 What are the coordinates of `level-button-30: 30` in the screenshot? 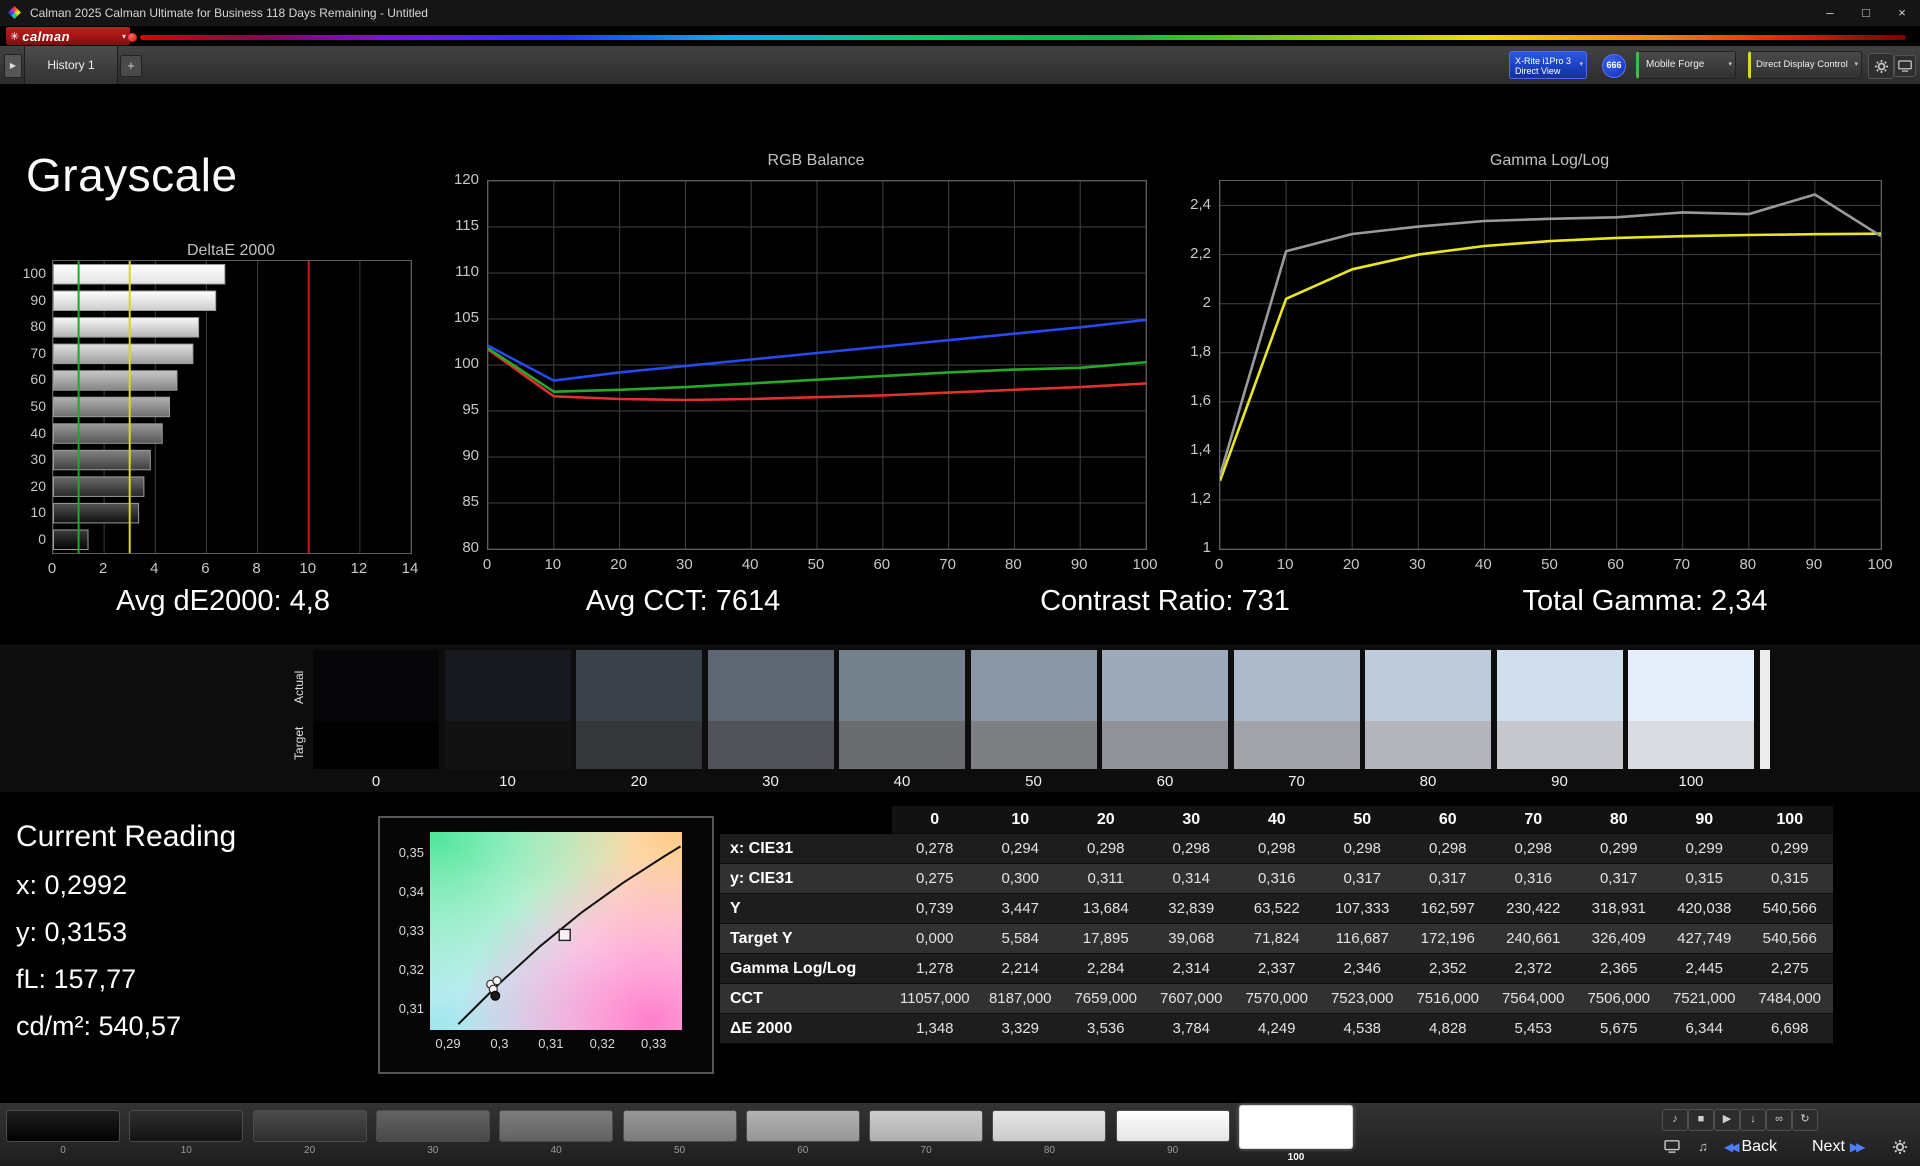 It's located at (432, 1133).